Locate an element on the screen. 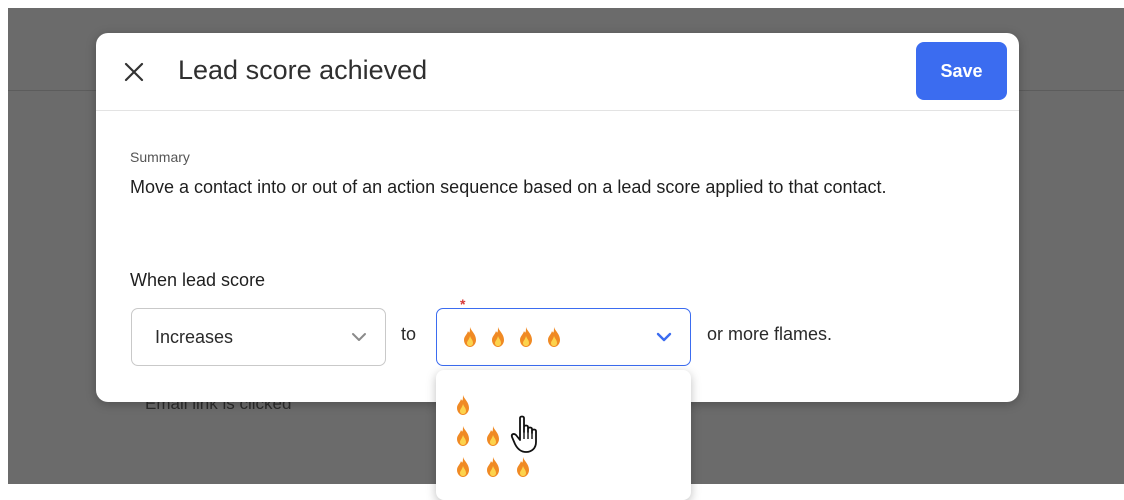 This screenshot has width=1124, height=500. close-button is located at coordinates (134, 72).